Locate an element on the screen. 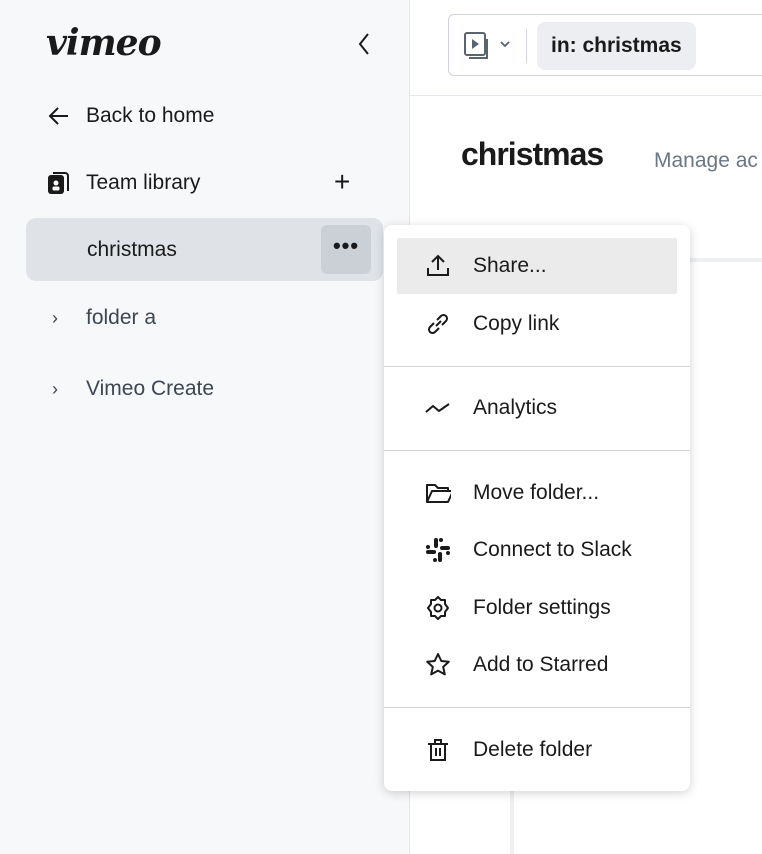 Image resolution: width=762 pixels, height=854 pixels. menu-item-label: Analytics is located at coordinates (515, 407).